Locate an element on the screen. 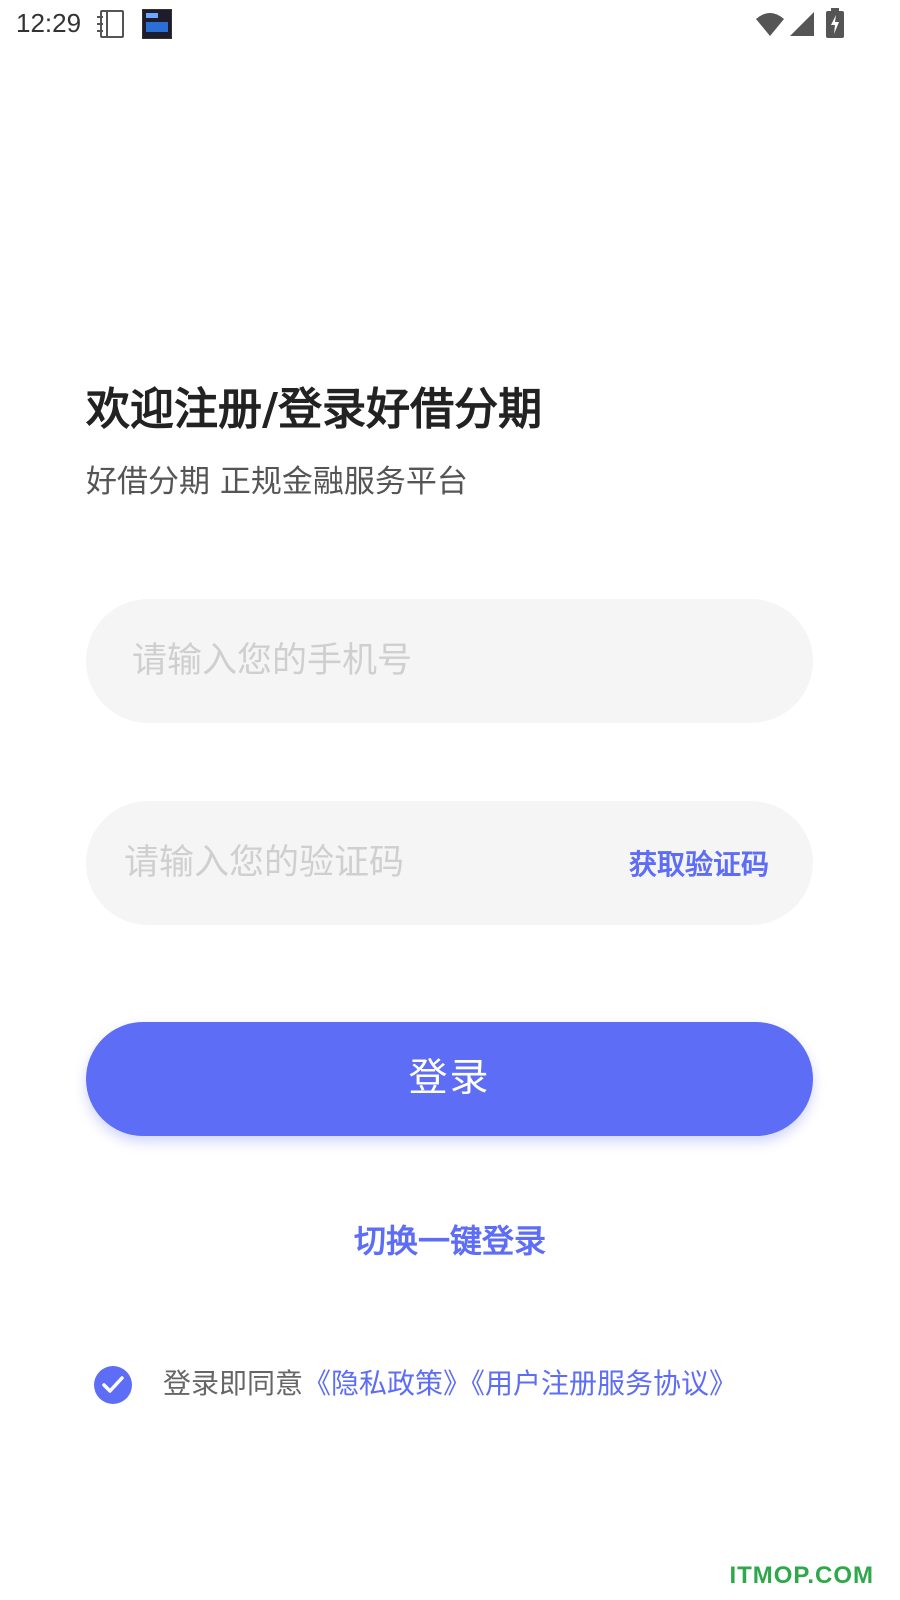 This screenshot has height=1600, width=900. verification-code-input is located at coordinates (359, 863).